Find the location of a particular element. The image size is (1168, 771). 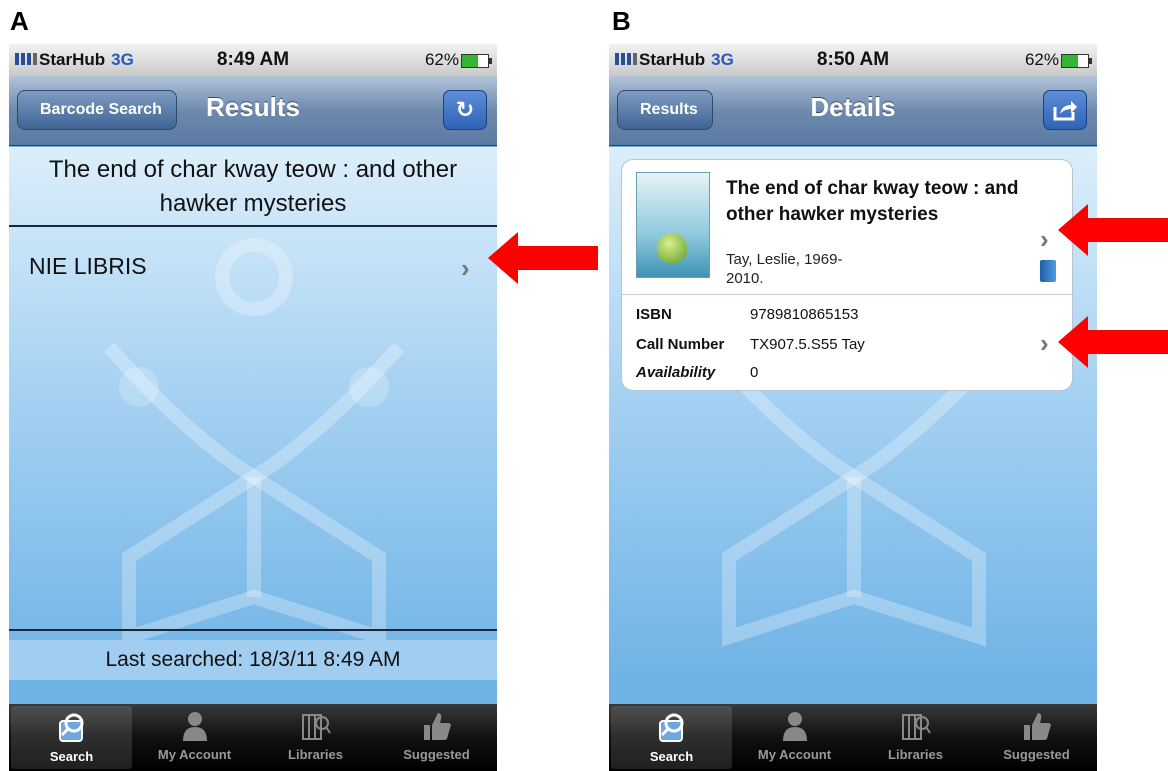

field-isbn: ISBN 9789810865153 is located at coordinates (851, 317).